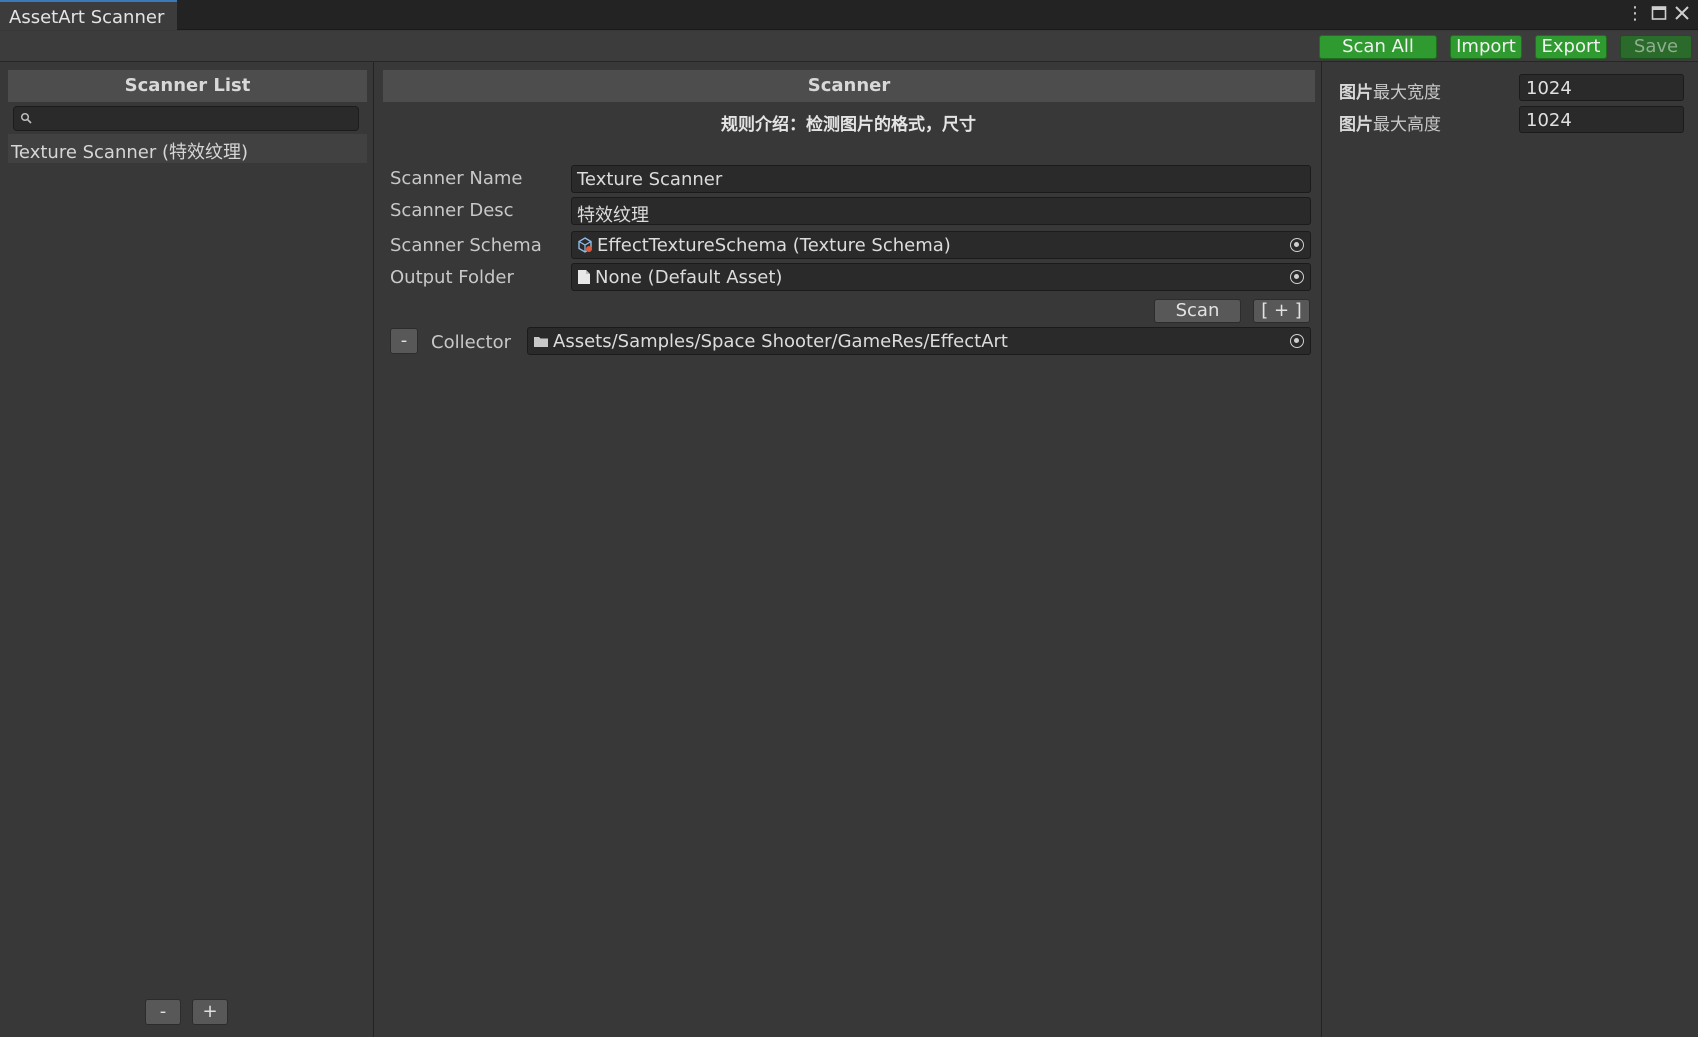 Image resolution: width=1698 pixels, height=1037 pixels. What do you see at coordinates (1390, 125) in the screenshot?
I see `max-height-label: 图片最大高度` at bounding box center [1390, 125].